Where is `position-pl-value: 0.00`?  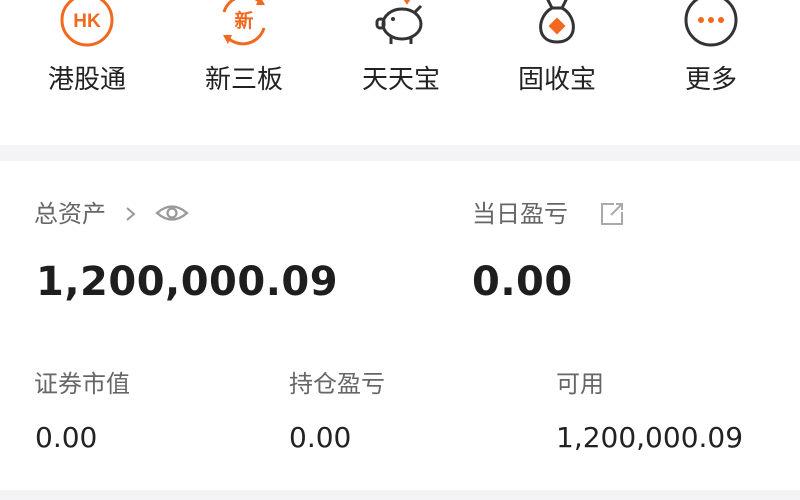 position-pl-value: 0.00 is located at coordinates (320, 437).